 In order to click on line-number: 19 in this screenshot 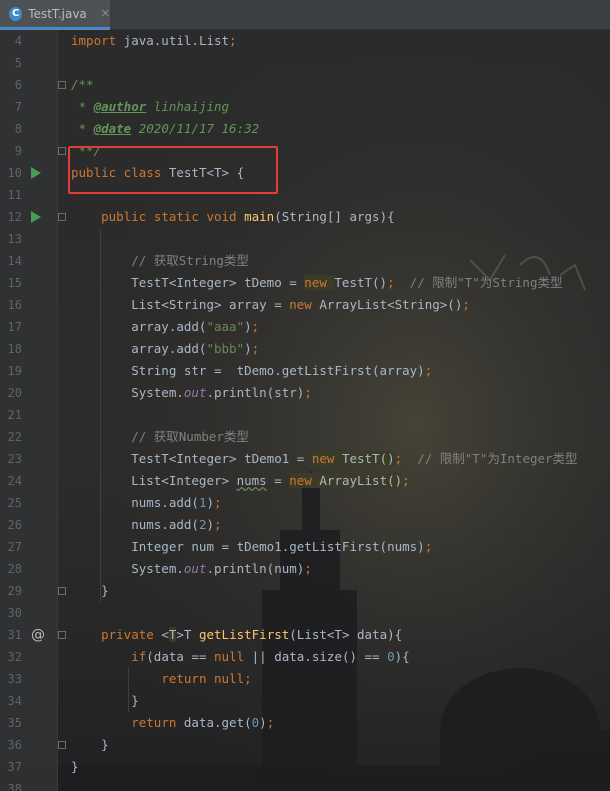, I will do `click(14, 371)`.